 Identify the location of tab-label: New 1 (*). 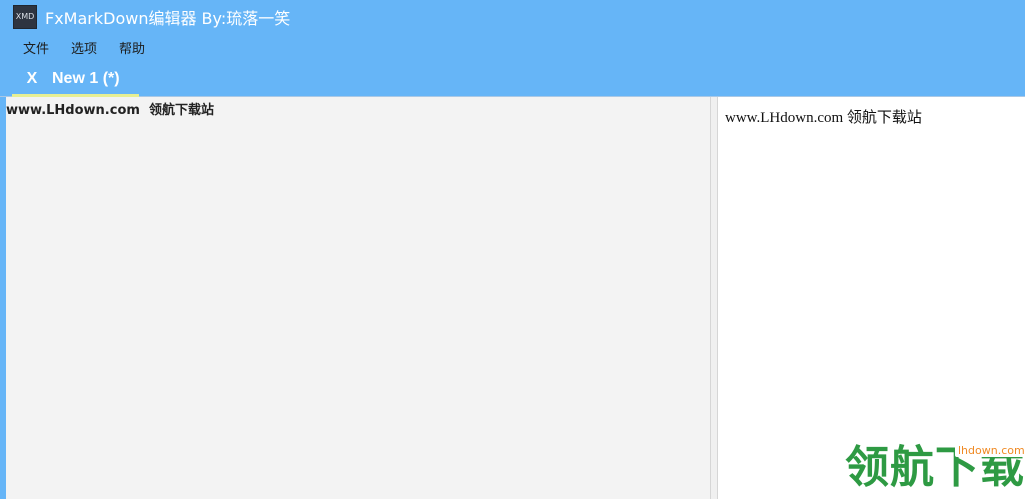
(86, 78).